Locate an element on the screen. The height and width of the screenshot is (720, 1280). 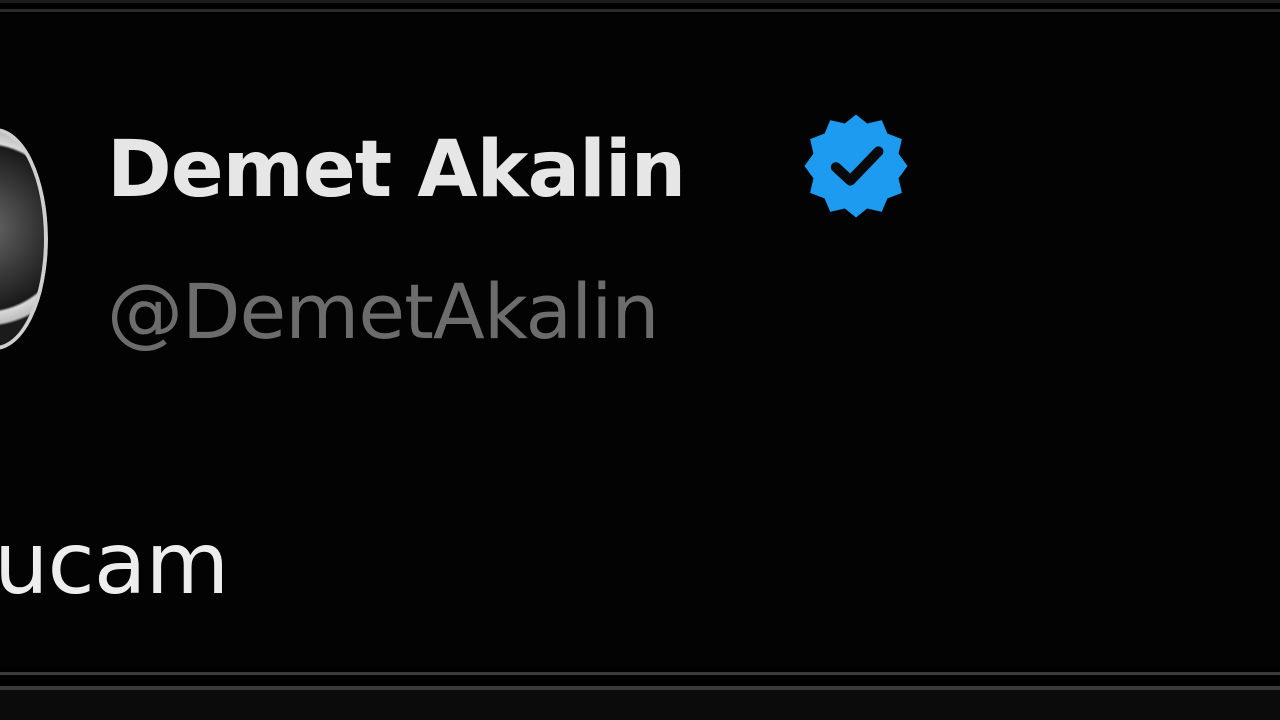
avatar is located at coordinates (24, 239).